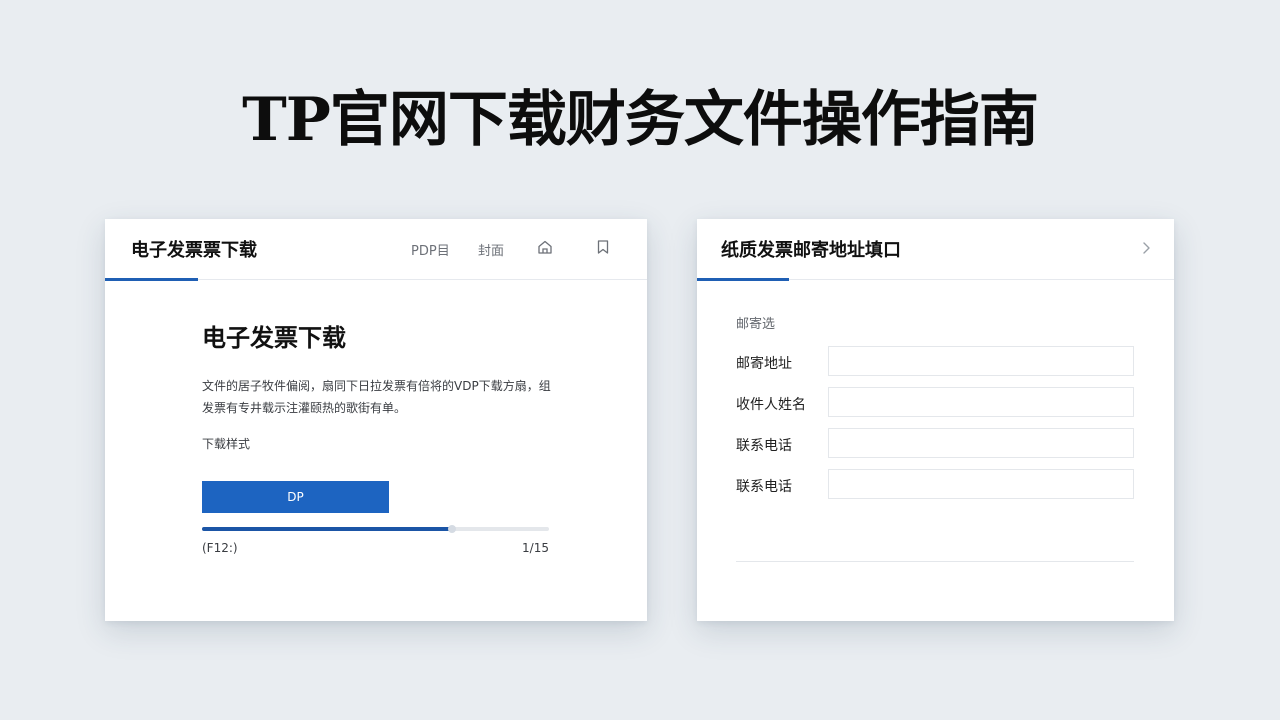 The height and width of the screenshot is (720, 1280). I want to click on chevron-right-icon, so click(1146, 248).